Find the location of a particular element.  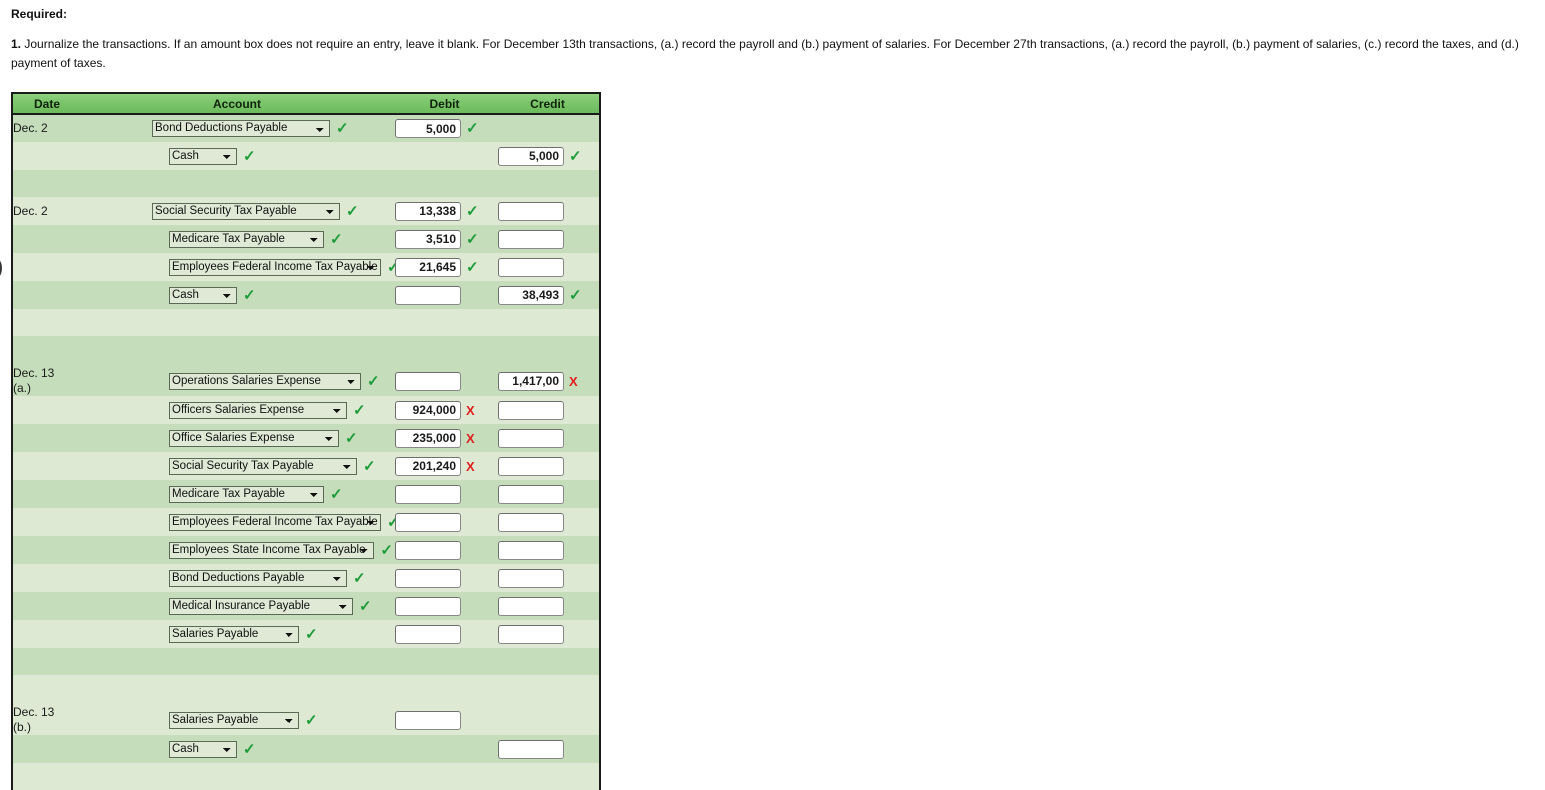

account-select: Officers Salaries Expense is located at coordinates (258, 410).